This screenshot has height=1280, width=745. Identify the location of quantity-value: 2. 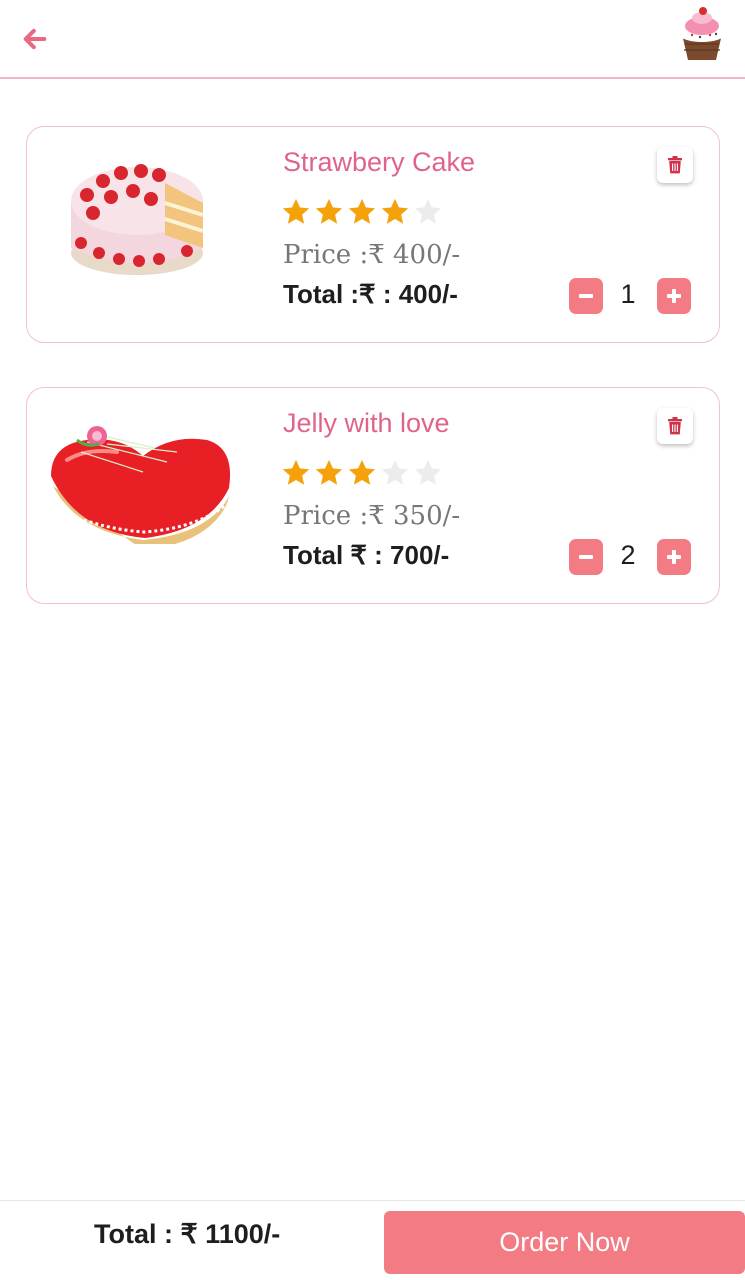
(628, 555).